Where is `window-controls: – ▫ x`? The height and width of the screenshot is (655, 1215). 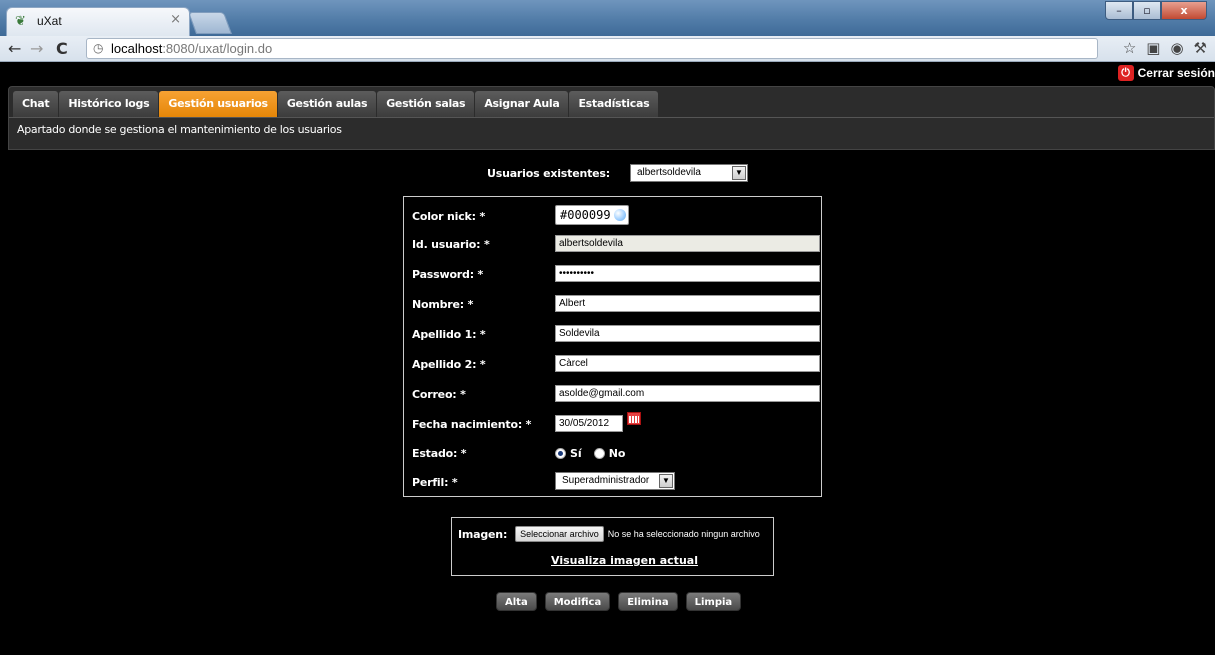
window-controls: – ▫ x is located at coordinates (1156, 10).